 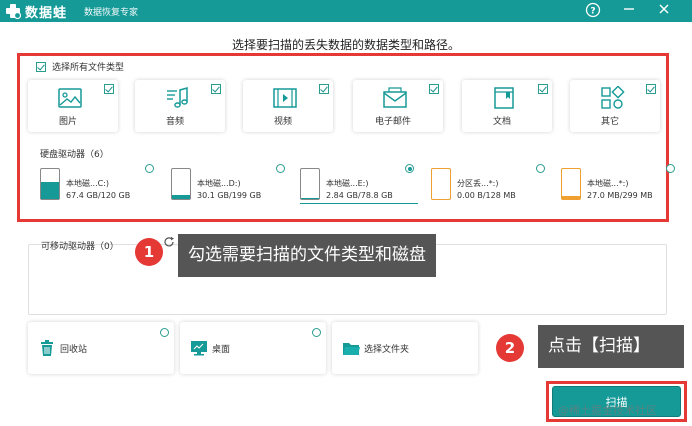 What do you see at coordinates (47, 348) in the screenshot?
I see `trash-icon` at bounding box center [47, 348].